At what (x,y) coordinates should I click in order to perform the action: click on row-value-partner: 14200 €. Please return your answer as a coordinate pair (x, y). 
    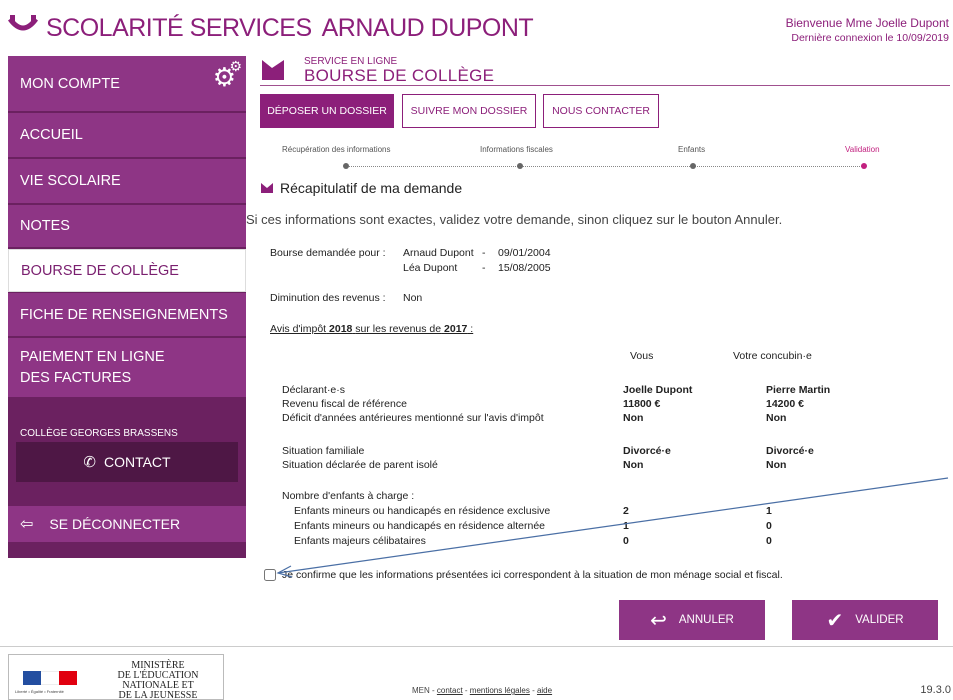
    Looking at the image, I should click on (785, 404).